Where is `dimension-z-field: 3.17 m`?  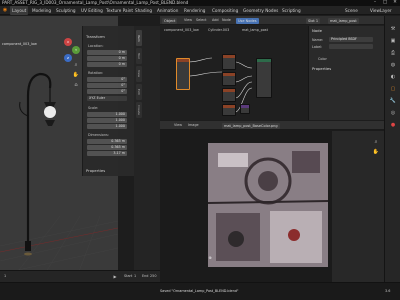 dimension-z-field: 3.17 m is located at coordinates (107, 153).